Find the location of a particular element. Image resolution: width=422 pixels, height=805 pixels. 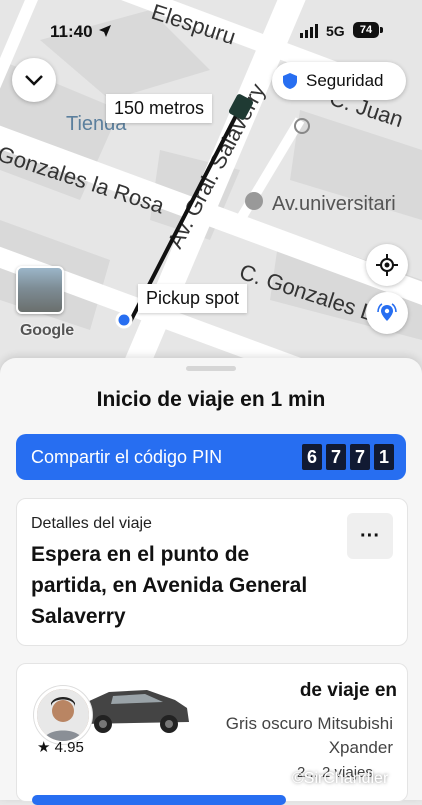

google-logo: Google is located at coordinates (47, 330).